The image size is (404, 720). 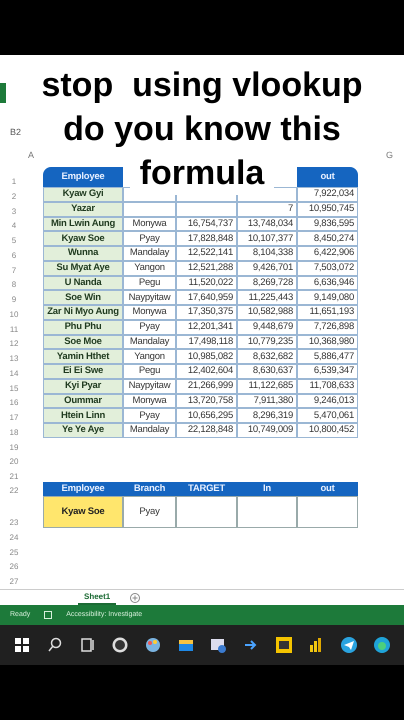 I want to click on table-cell: 8,104,338, so click(x=267, y=253).